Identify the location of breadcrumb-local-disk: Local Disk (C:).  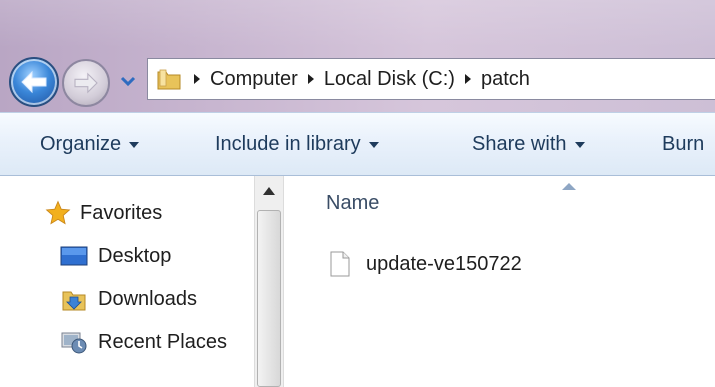
(389, 79).